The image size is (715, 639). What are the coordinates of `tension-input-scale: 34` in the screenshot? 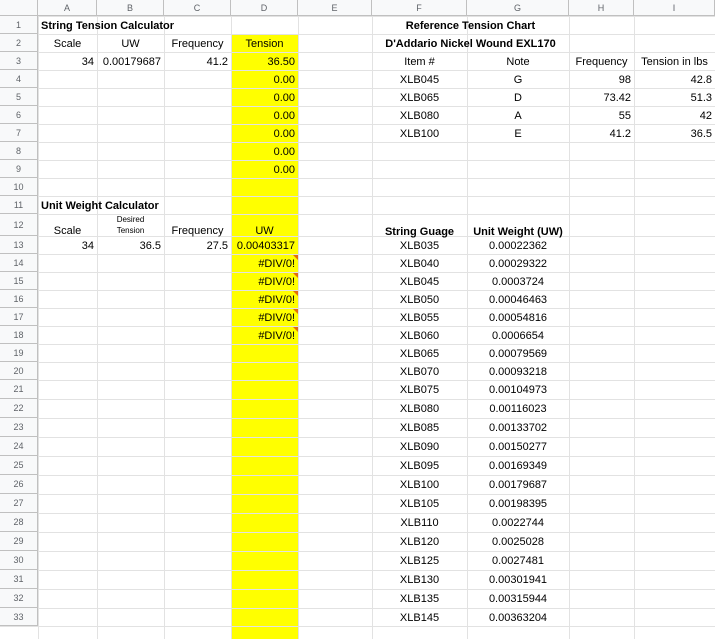 It's located at (88, 62).